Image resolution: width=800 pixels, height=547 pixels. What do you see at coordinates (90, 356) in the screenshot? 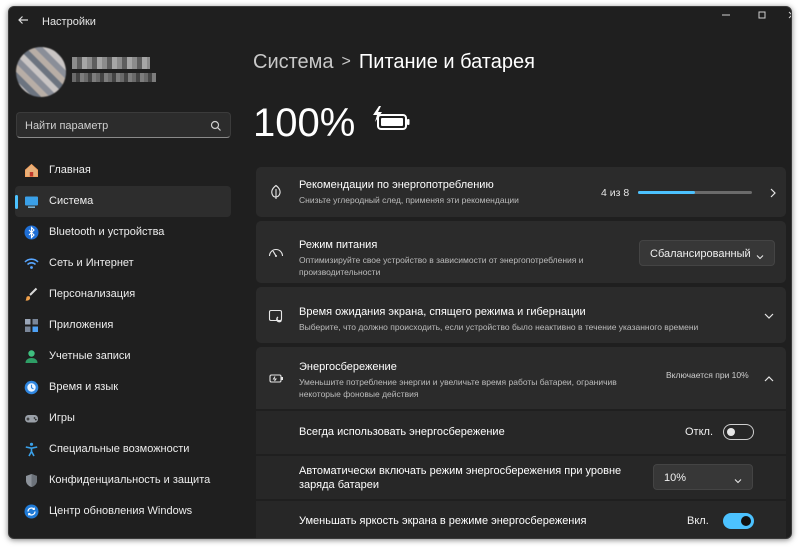
I see `sidebar-item-label: Учетные записи` at bounding box center [90, 356].